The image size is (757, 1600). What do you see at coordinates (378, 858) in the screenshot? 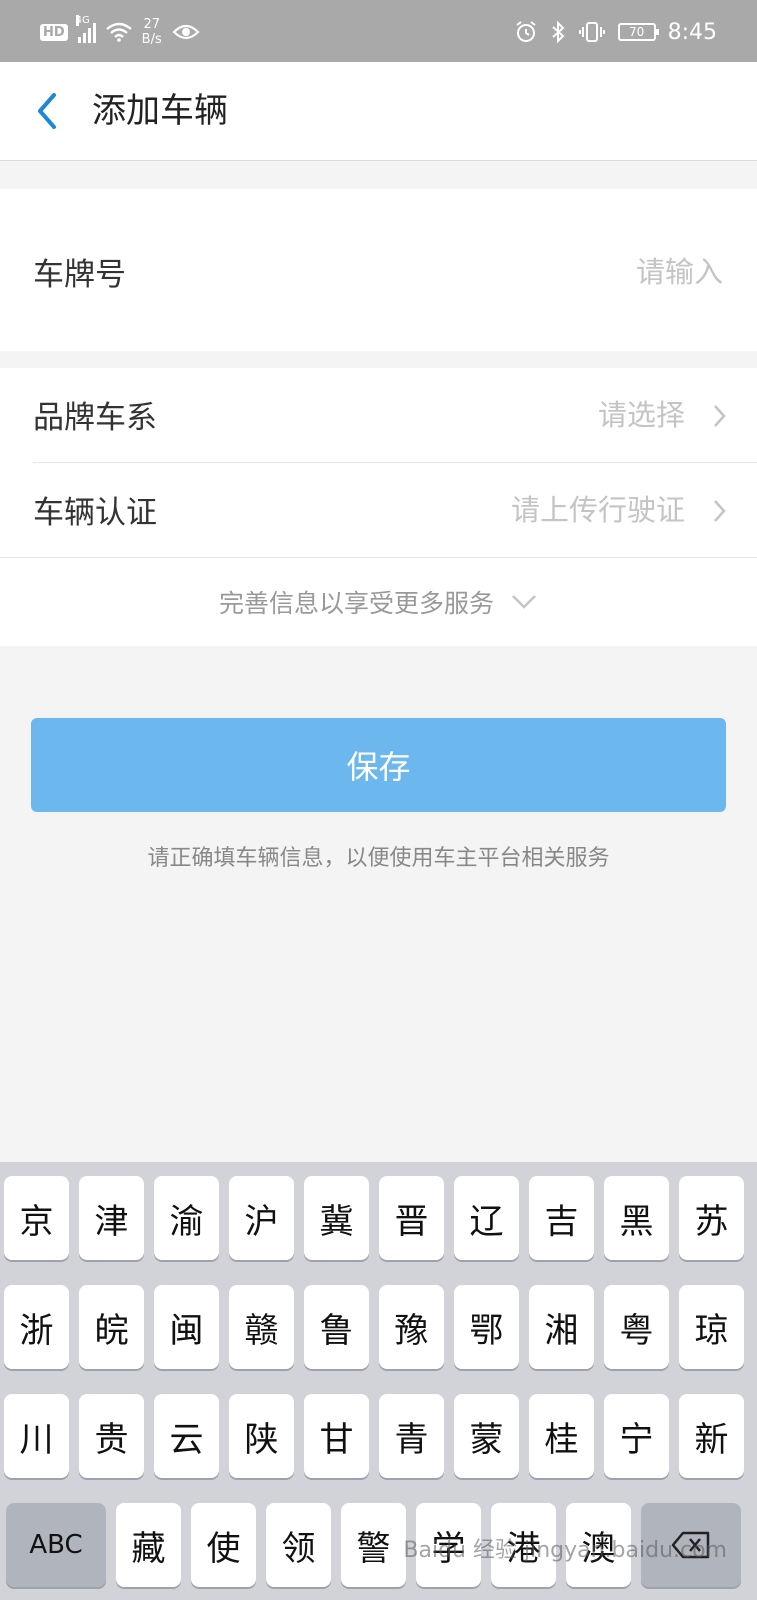
I see `hint-text: 请正确填车辆信息，以便使用车主平台相关服务` at bounding box center [378, 858].